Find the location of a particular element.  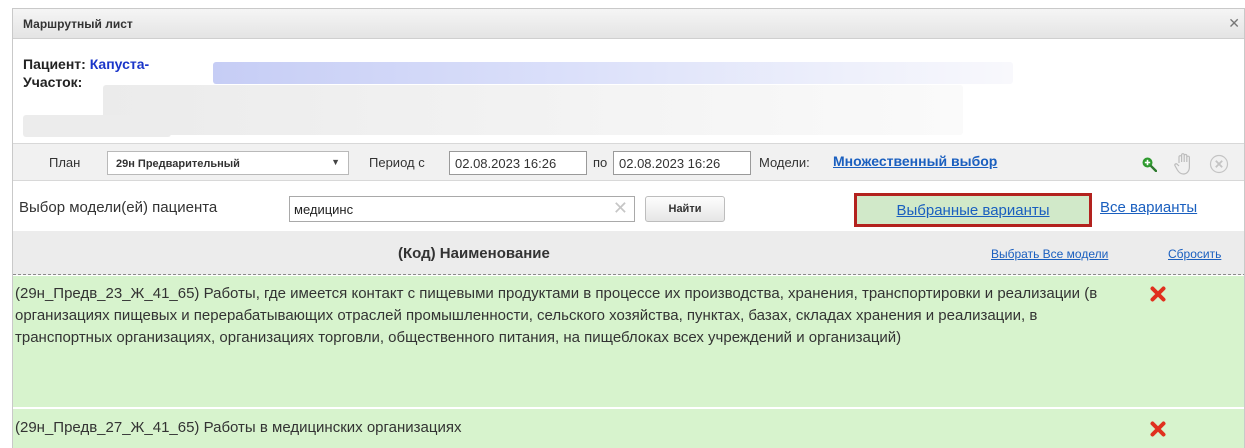

reset-link: Сбросить is located at coordinates (1194, 254).